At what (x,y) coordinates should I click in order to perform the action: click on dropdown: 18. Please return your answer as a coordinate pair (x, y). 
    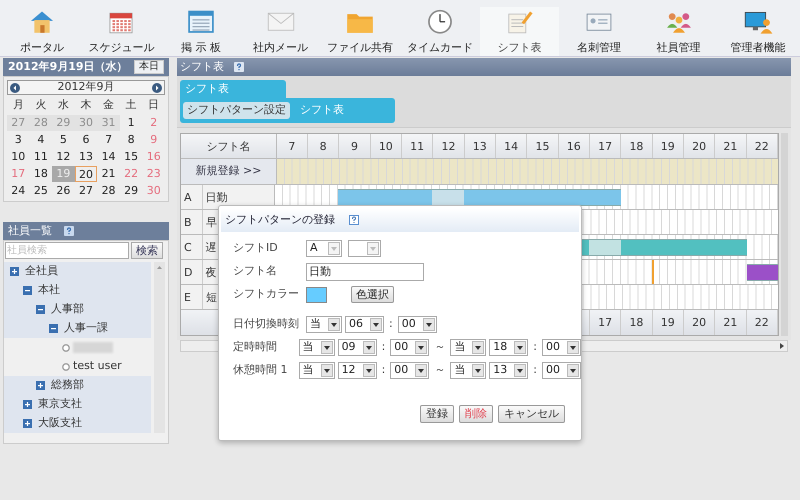
    Looking at the image, I should click on (508, 347).